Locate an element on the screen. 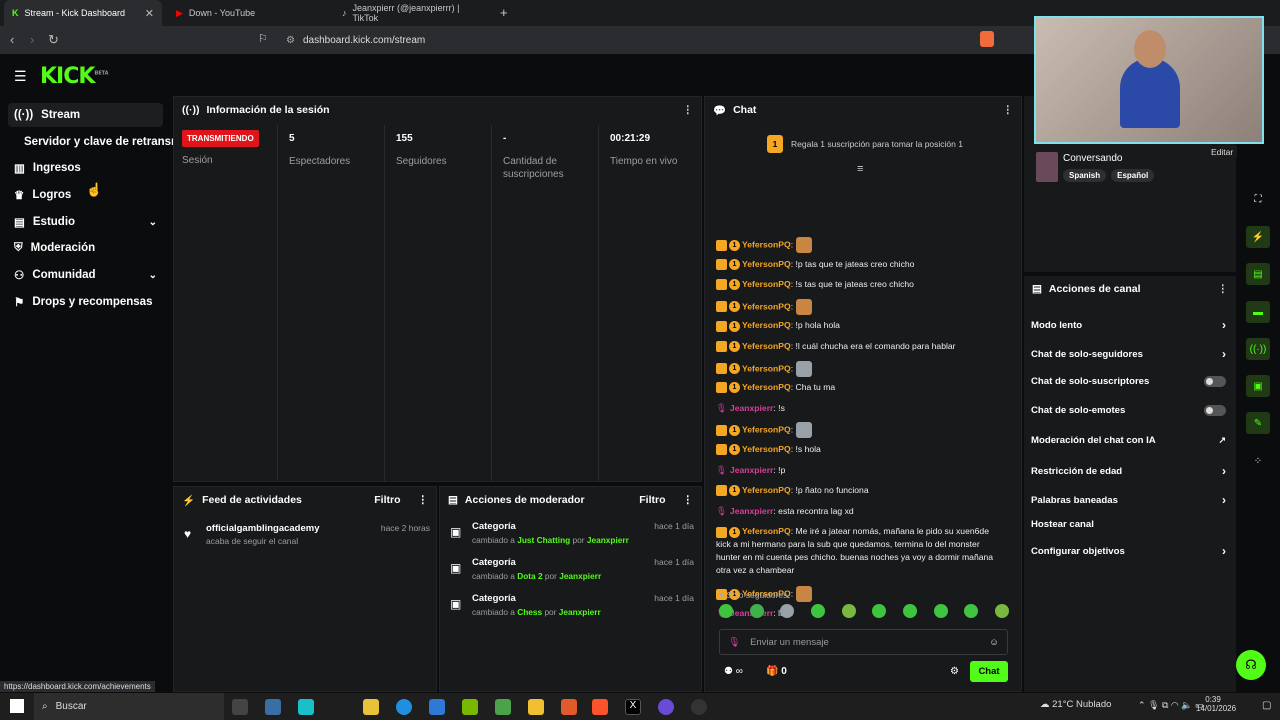  mod-action-category: Just Chatting is located at coordinates (543, 540).